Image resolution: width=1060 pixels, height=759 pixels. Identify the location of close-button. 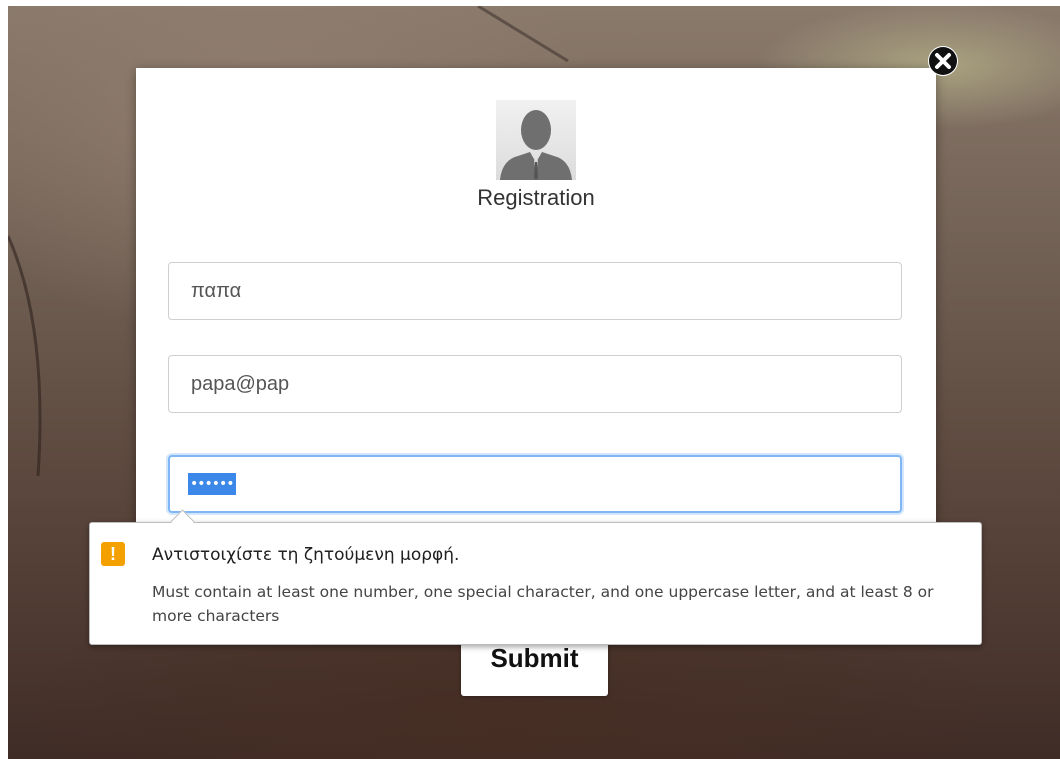
(943, 61).